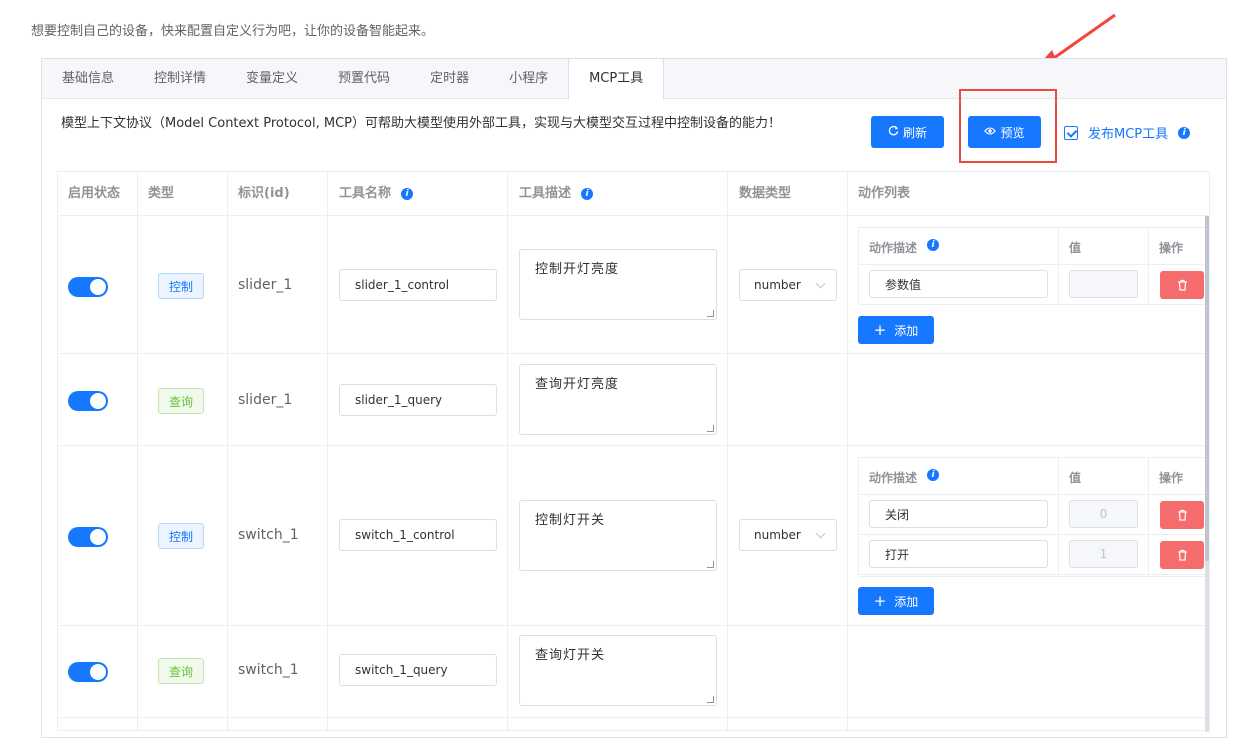 This screenshot has width=1246, height=738. What do you see at coordinates (418, 535) in the screenshot?
I see `tool-name-input: switch_1_control` at bounding box center [418, 535].